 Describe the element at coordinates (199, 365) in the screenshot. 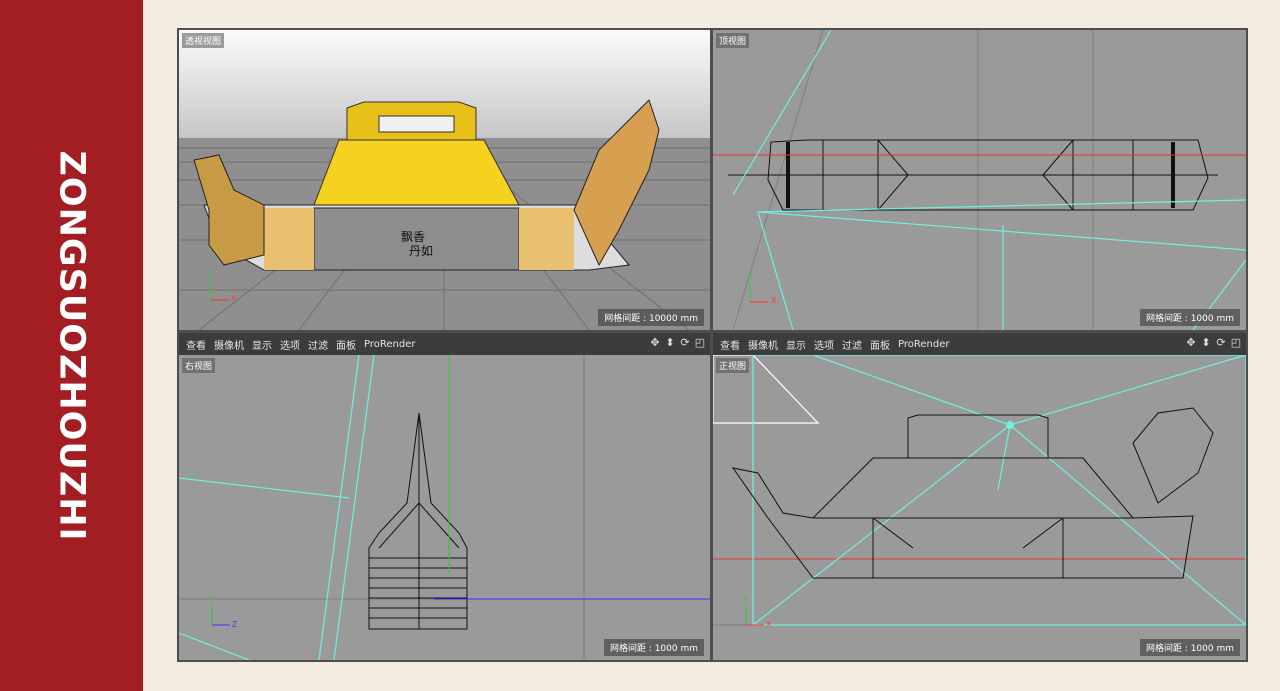

I see `viewport-label: 右视图` at that location.